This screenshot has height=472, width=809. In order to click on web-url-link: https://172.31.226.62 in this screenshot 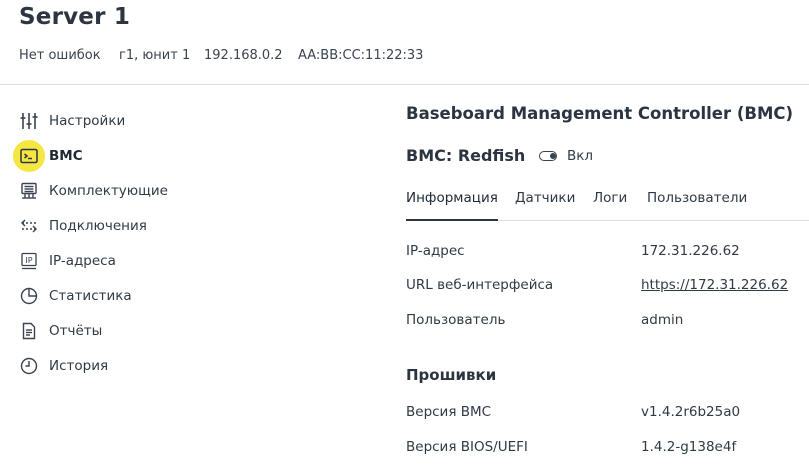, I will do `click(714, 285)`.